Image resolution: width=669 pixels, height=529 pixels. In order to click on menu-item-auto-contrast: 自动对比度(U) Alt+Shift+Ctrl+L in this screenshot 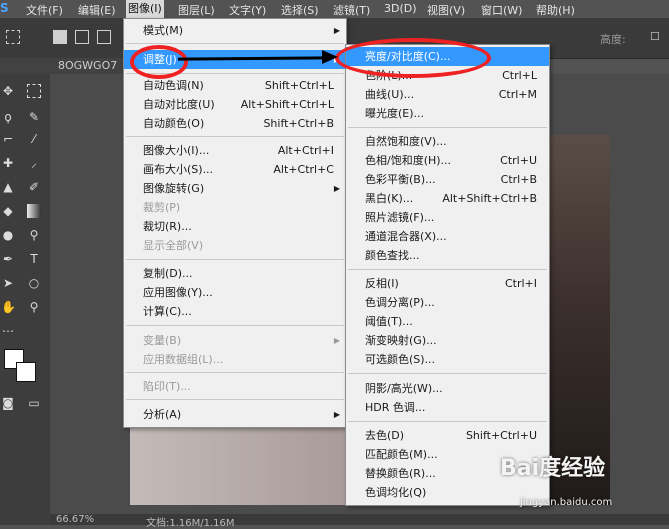, I will do `click(235, 104)`.